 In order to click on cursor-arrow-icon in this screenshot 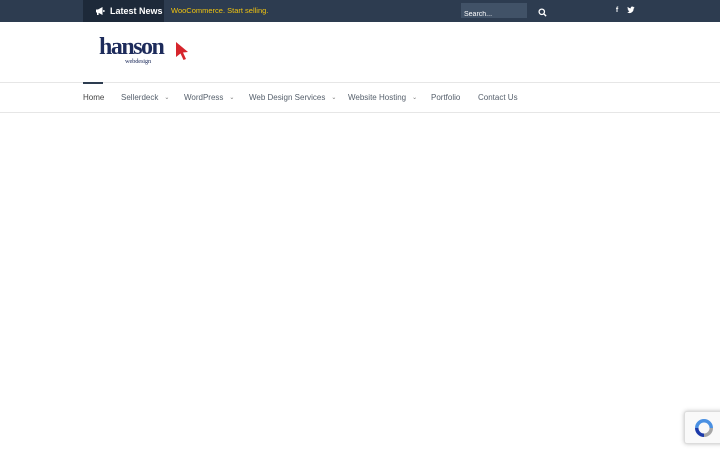, I will do `click(182, 51)`.